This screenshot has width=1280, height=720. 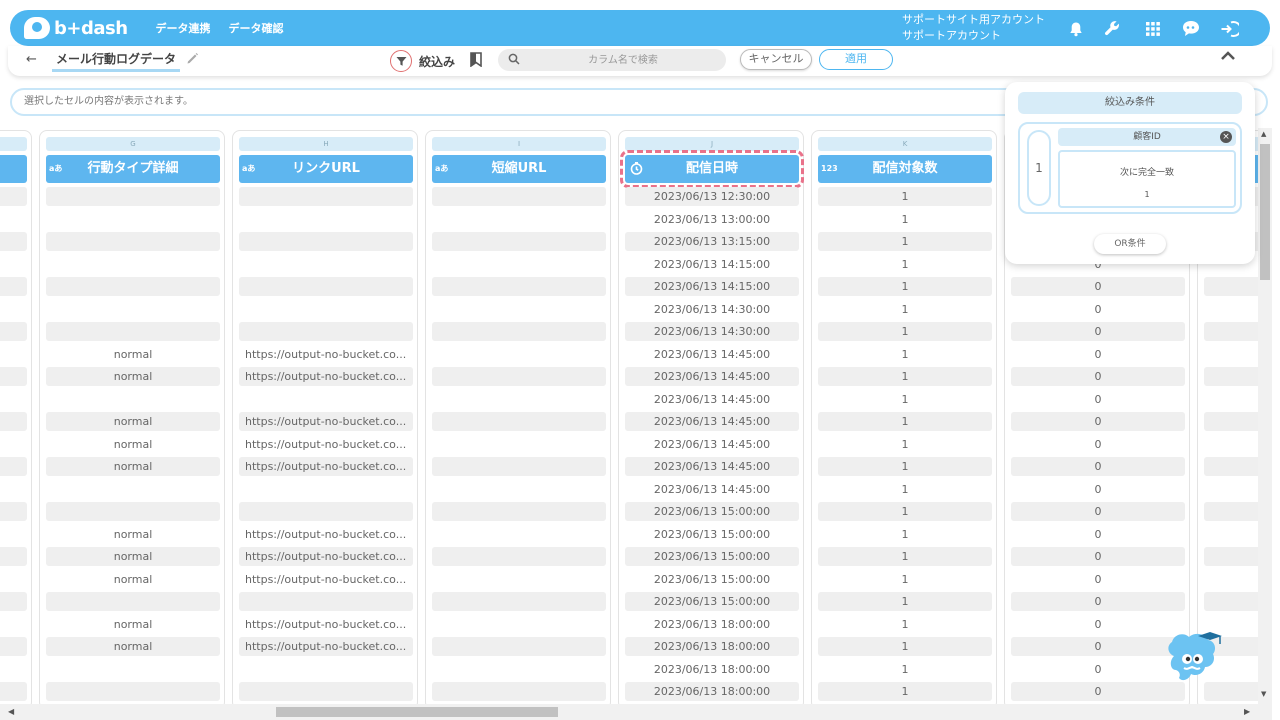 I want to click on table-cell: 2023/06/13 14:30:00, so click(x=712, y=331).